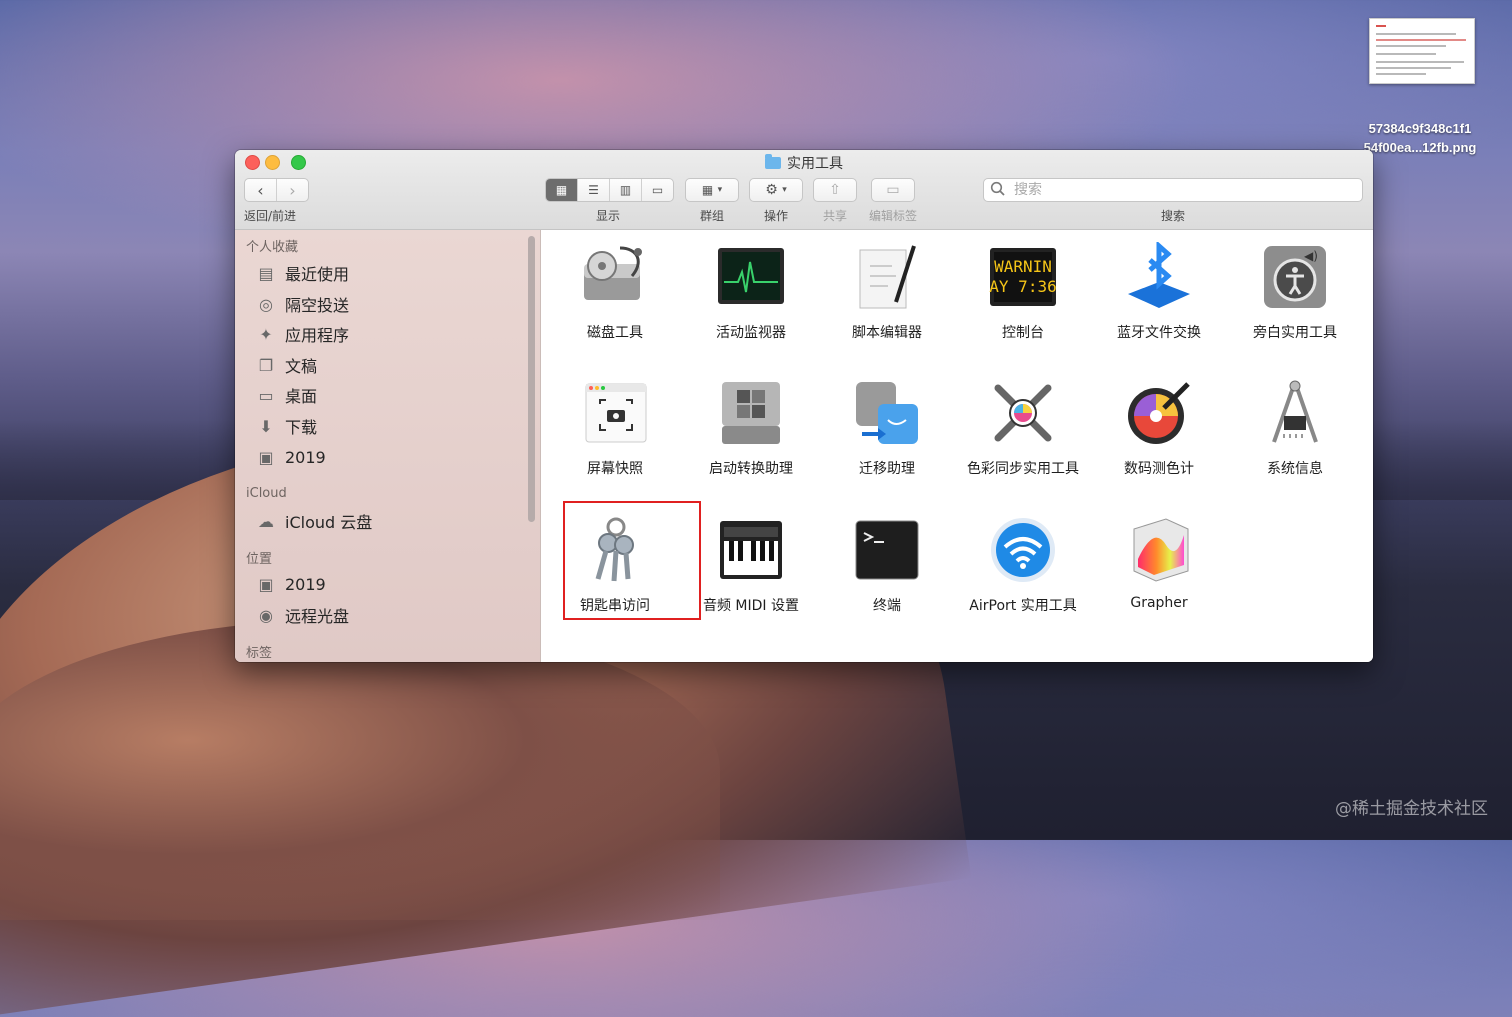 This screenshot has width=1512, height=1017. I want to click on wifi-icon, so click(1023, 550).